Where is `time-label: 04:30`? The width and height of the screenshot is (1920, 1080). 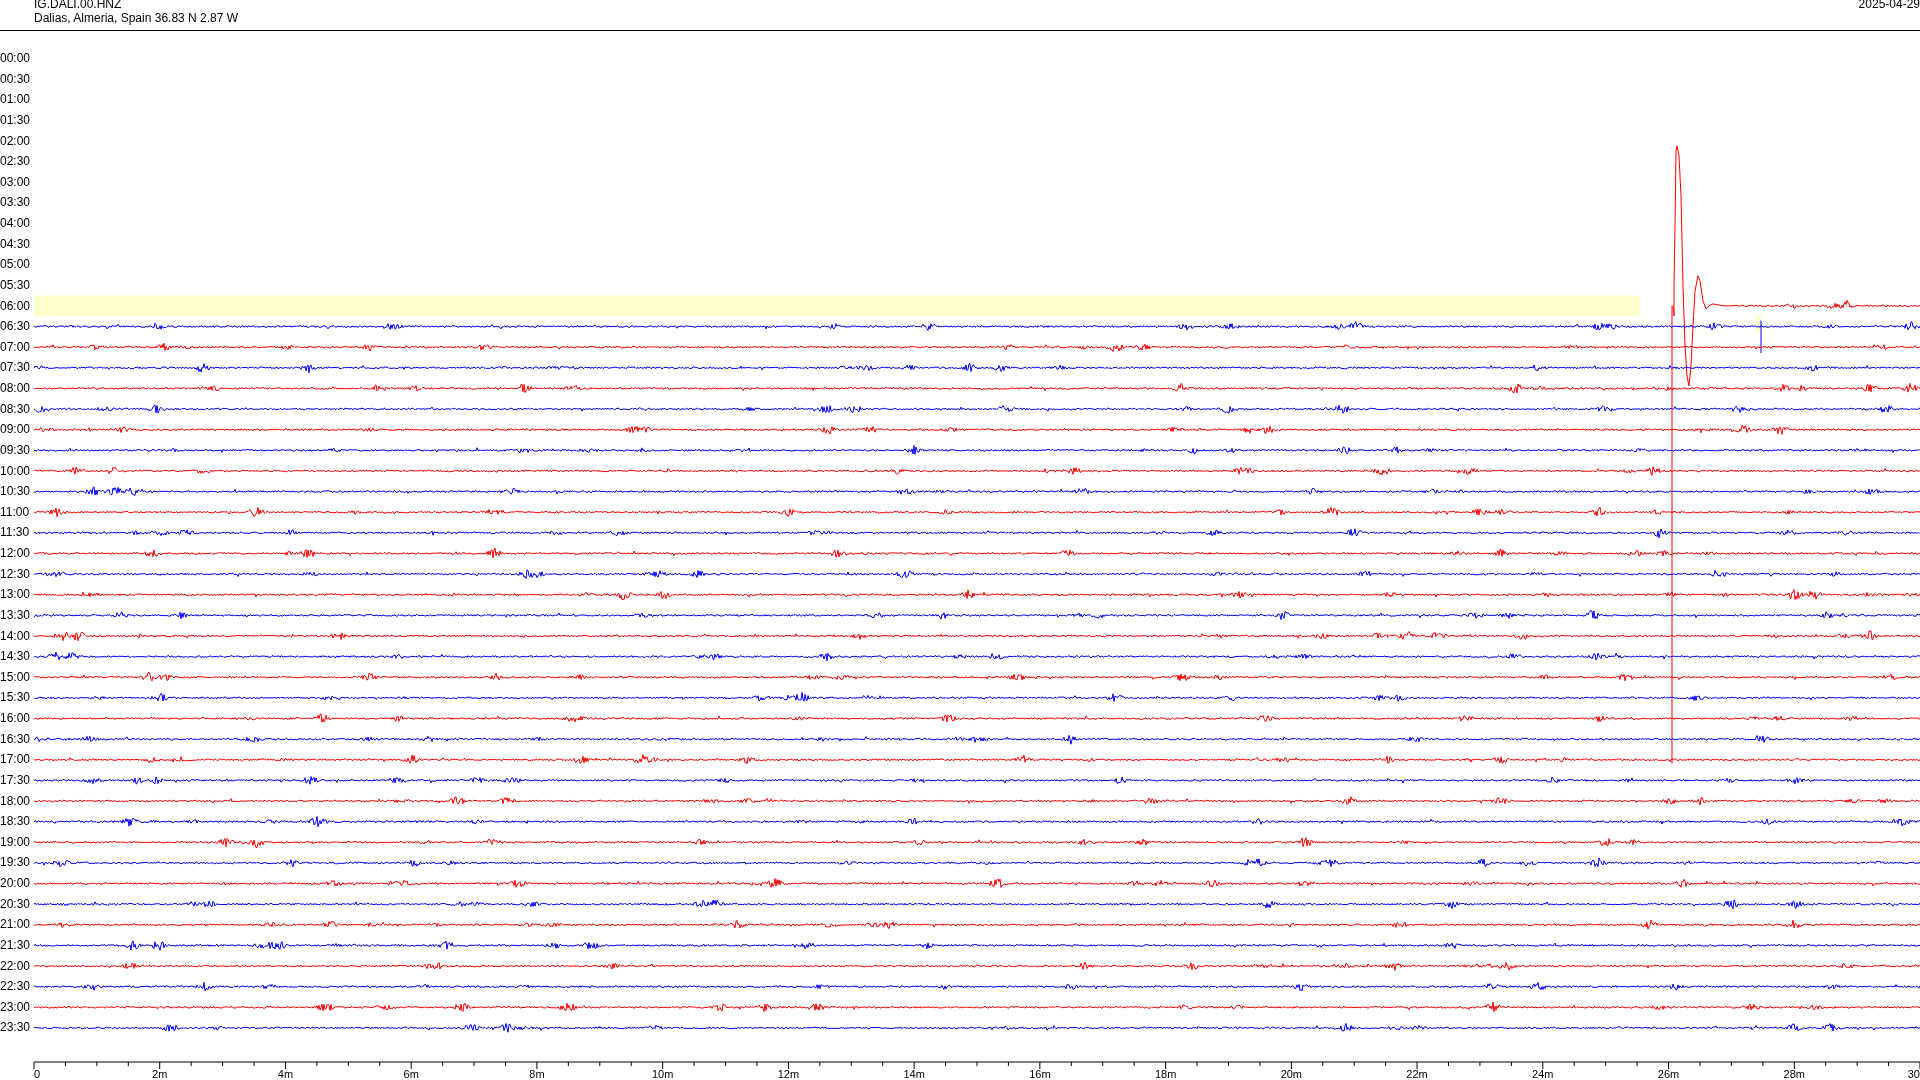 time-label: 04:30 is located at coordinates (15, 244).